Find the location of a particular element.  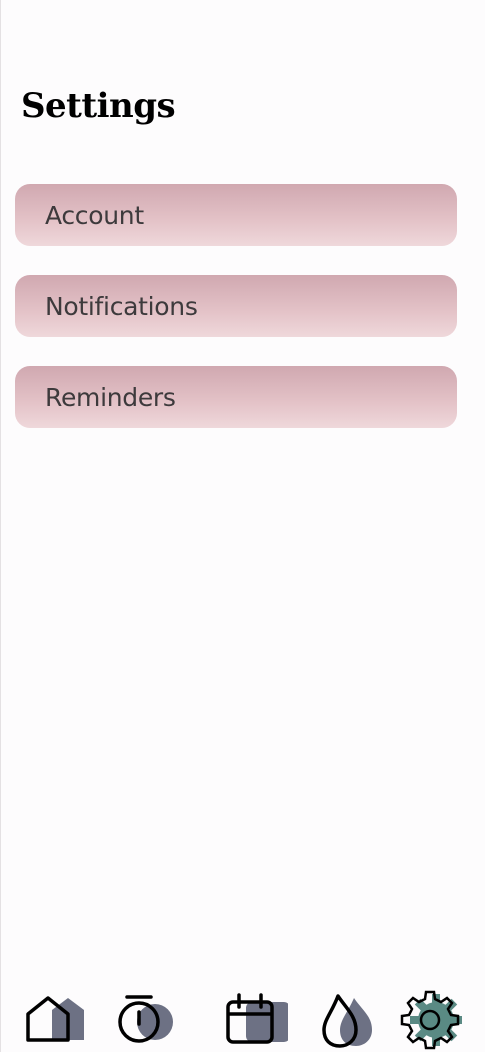

nav-timer-button is located at coordinates (145, 1020).